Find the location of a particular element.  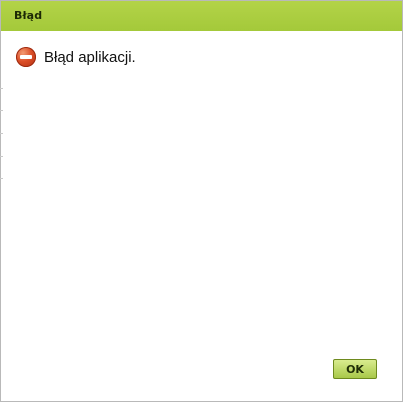

ok-button: OK is located at coordinates (355, 369).